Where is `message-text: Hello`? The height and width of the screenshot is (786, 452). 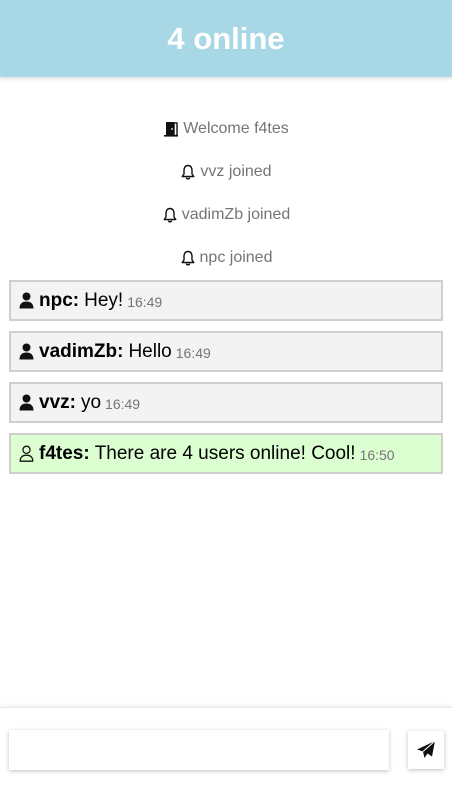
message-text: Hello is located at coordinates (150, 351).